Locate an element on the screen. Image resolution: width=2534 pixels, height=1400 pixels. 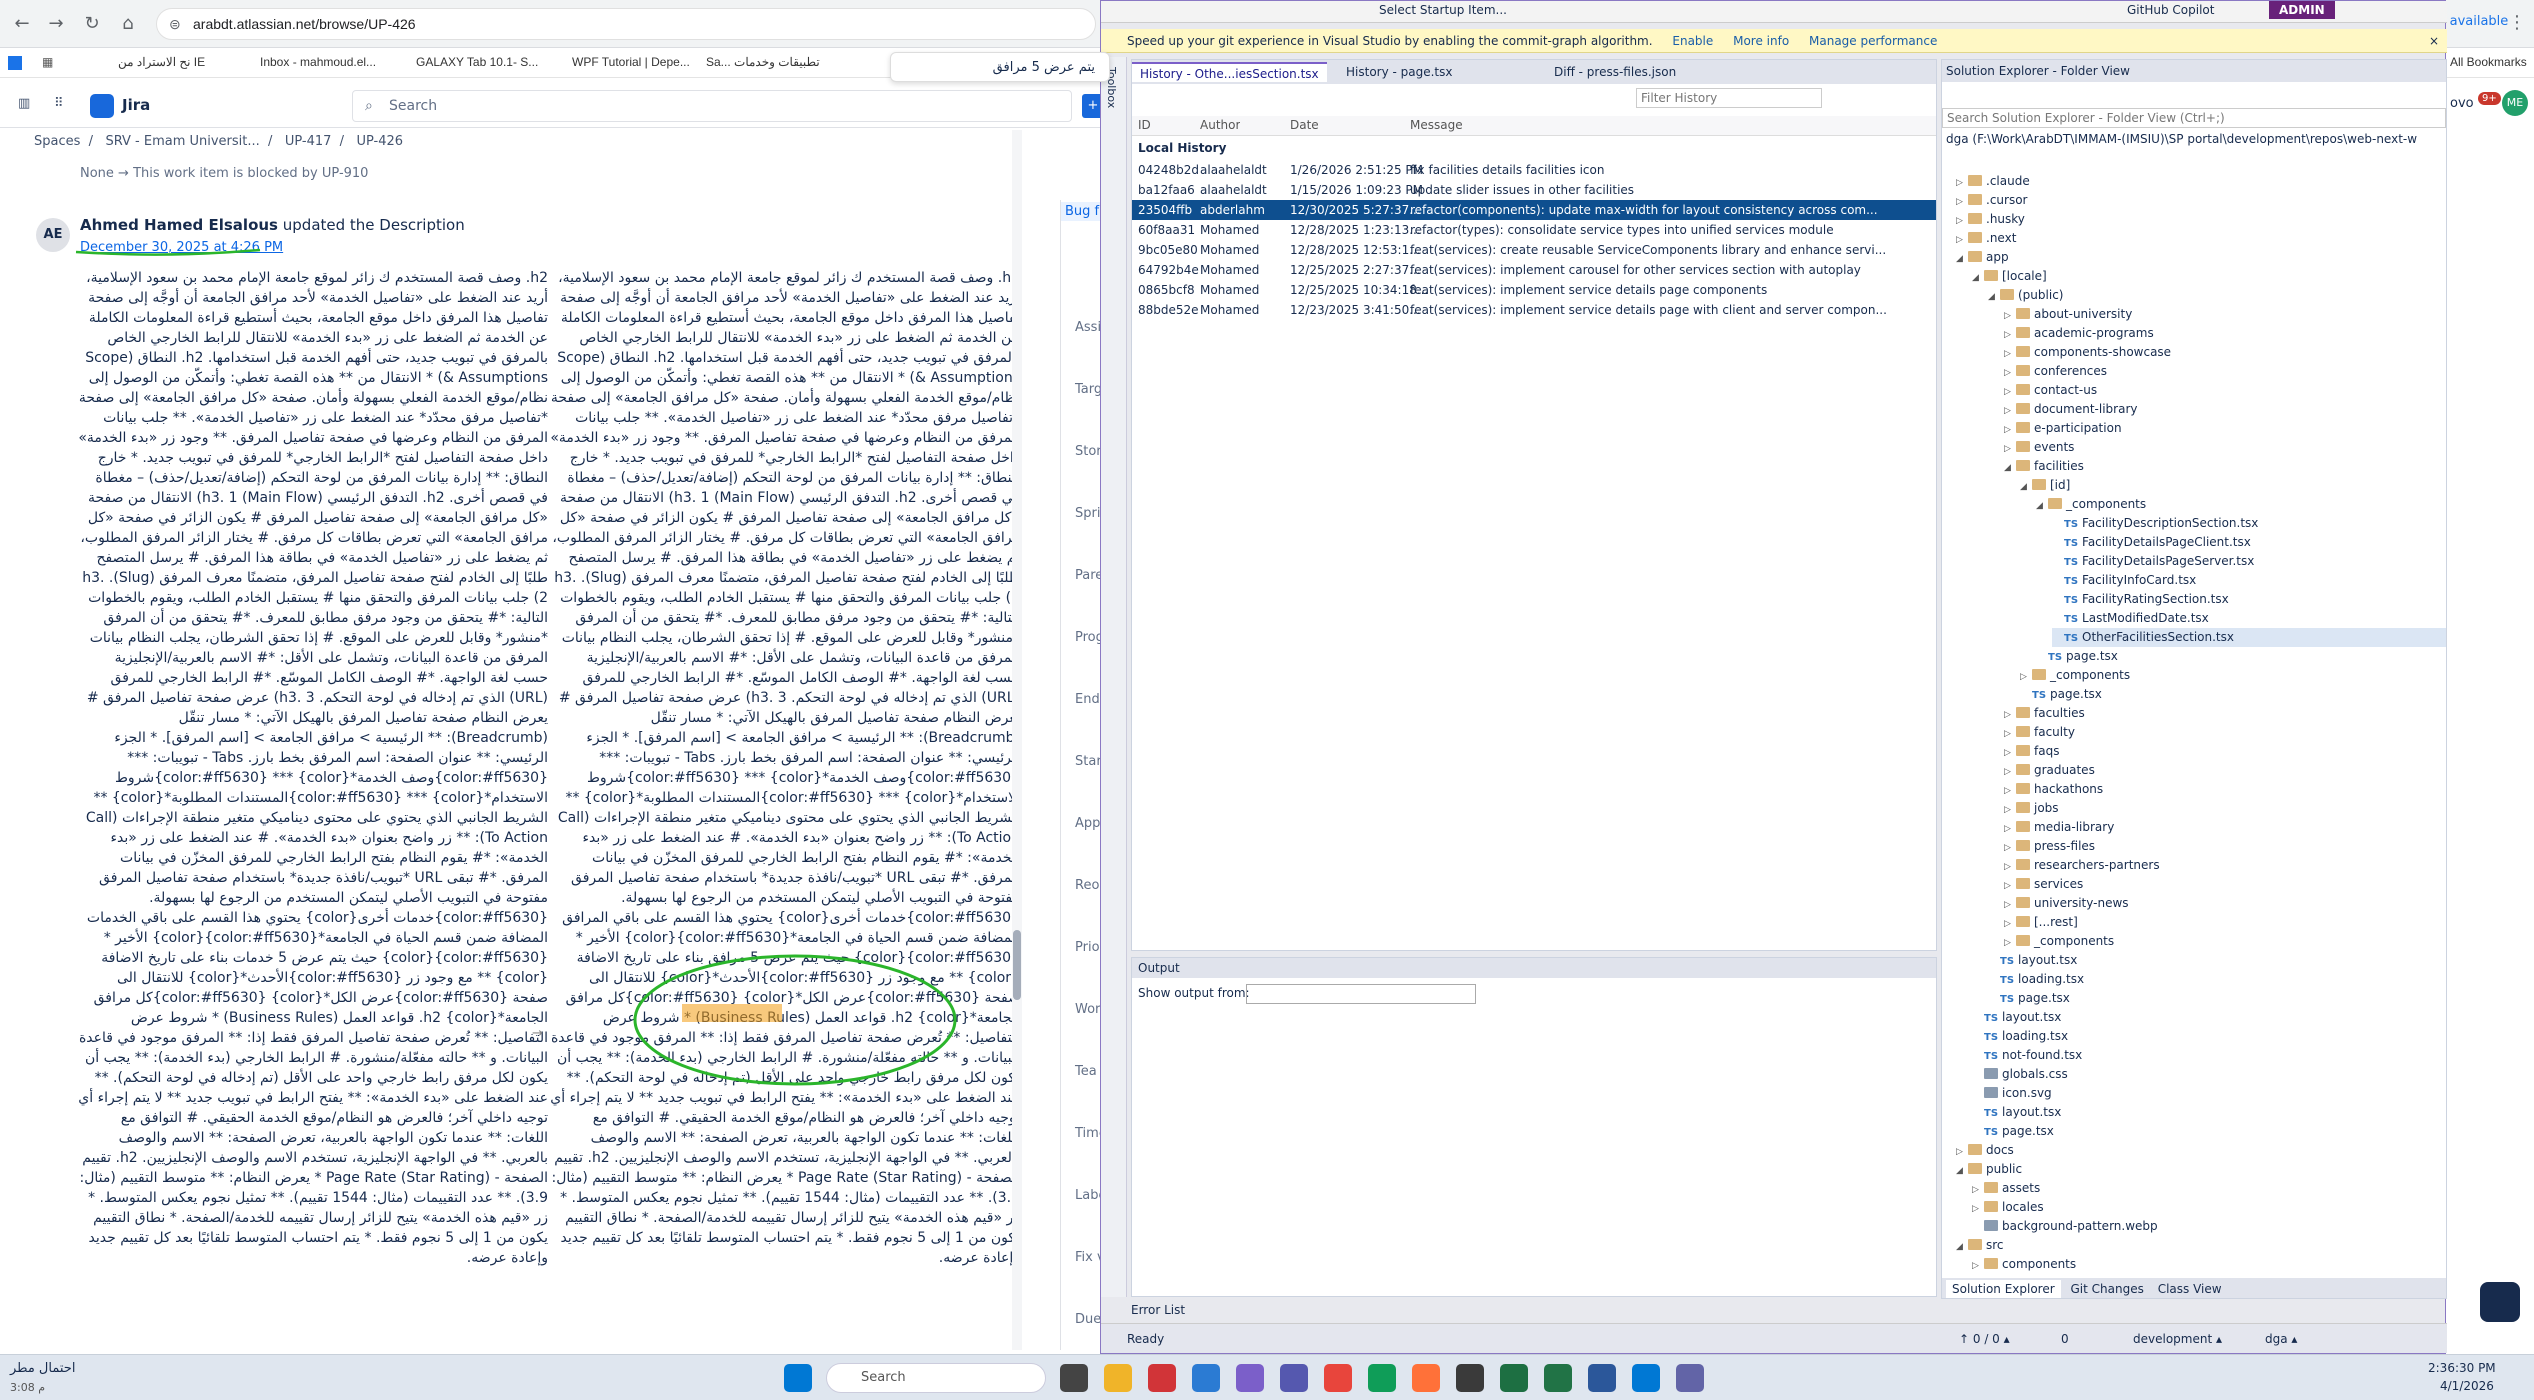
tree-node: TS not-found.tsx is located at coordinates (2027, 1055).